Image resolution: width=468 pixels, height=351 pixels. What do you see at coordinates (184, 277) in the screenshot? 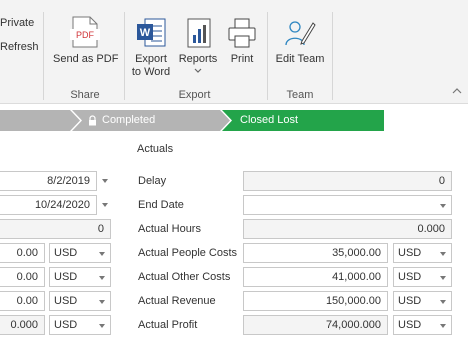
I see `actual-other-costs-label: Actual Other Costs` at bounding box center [184, 277].